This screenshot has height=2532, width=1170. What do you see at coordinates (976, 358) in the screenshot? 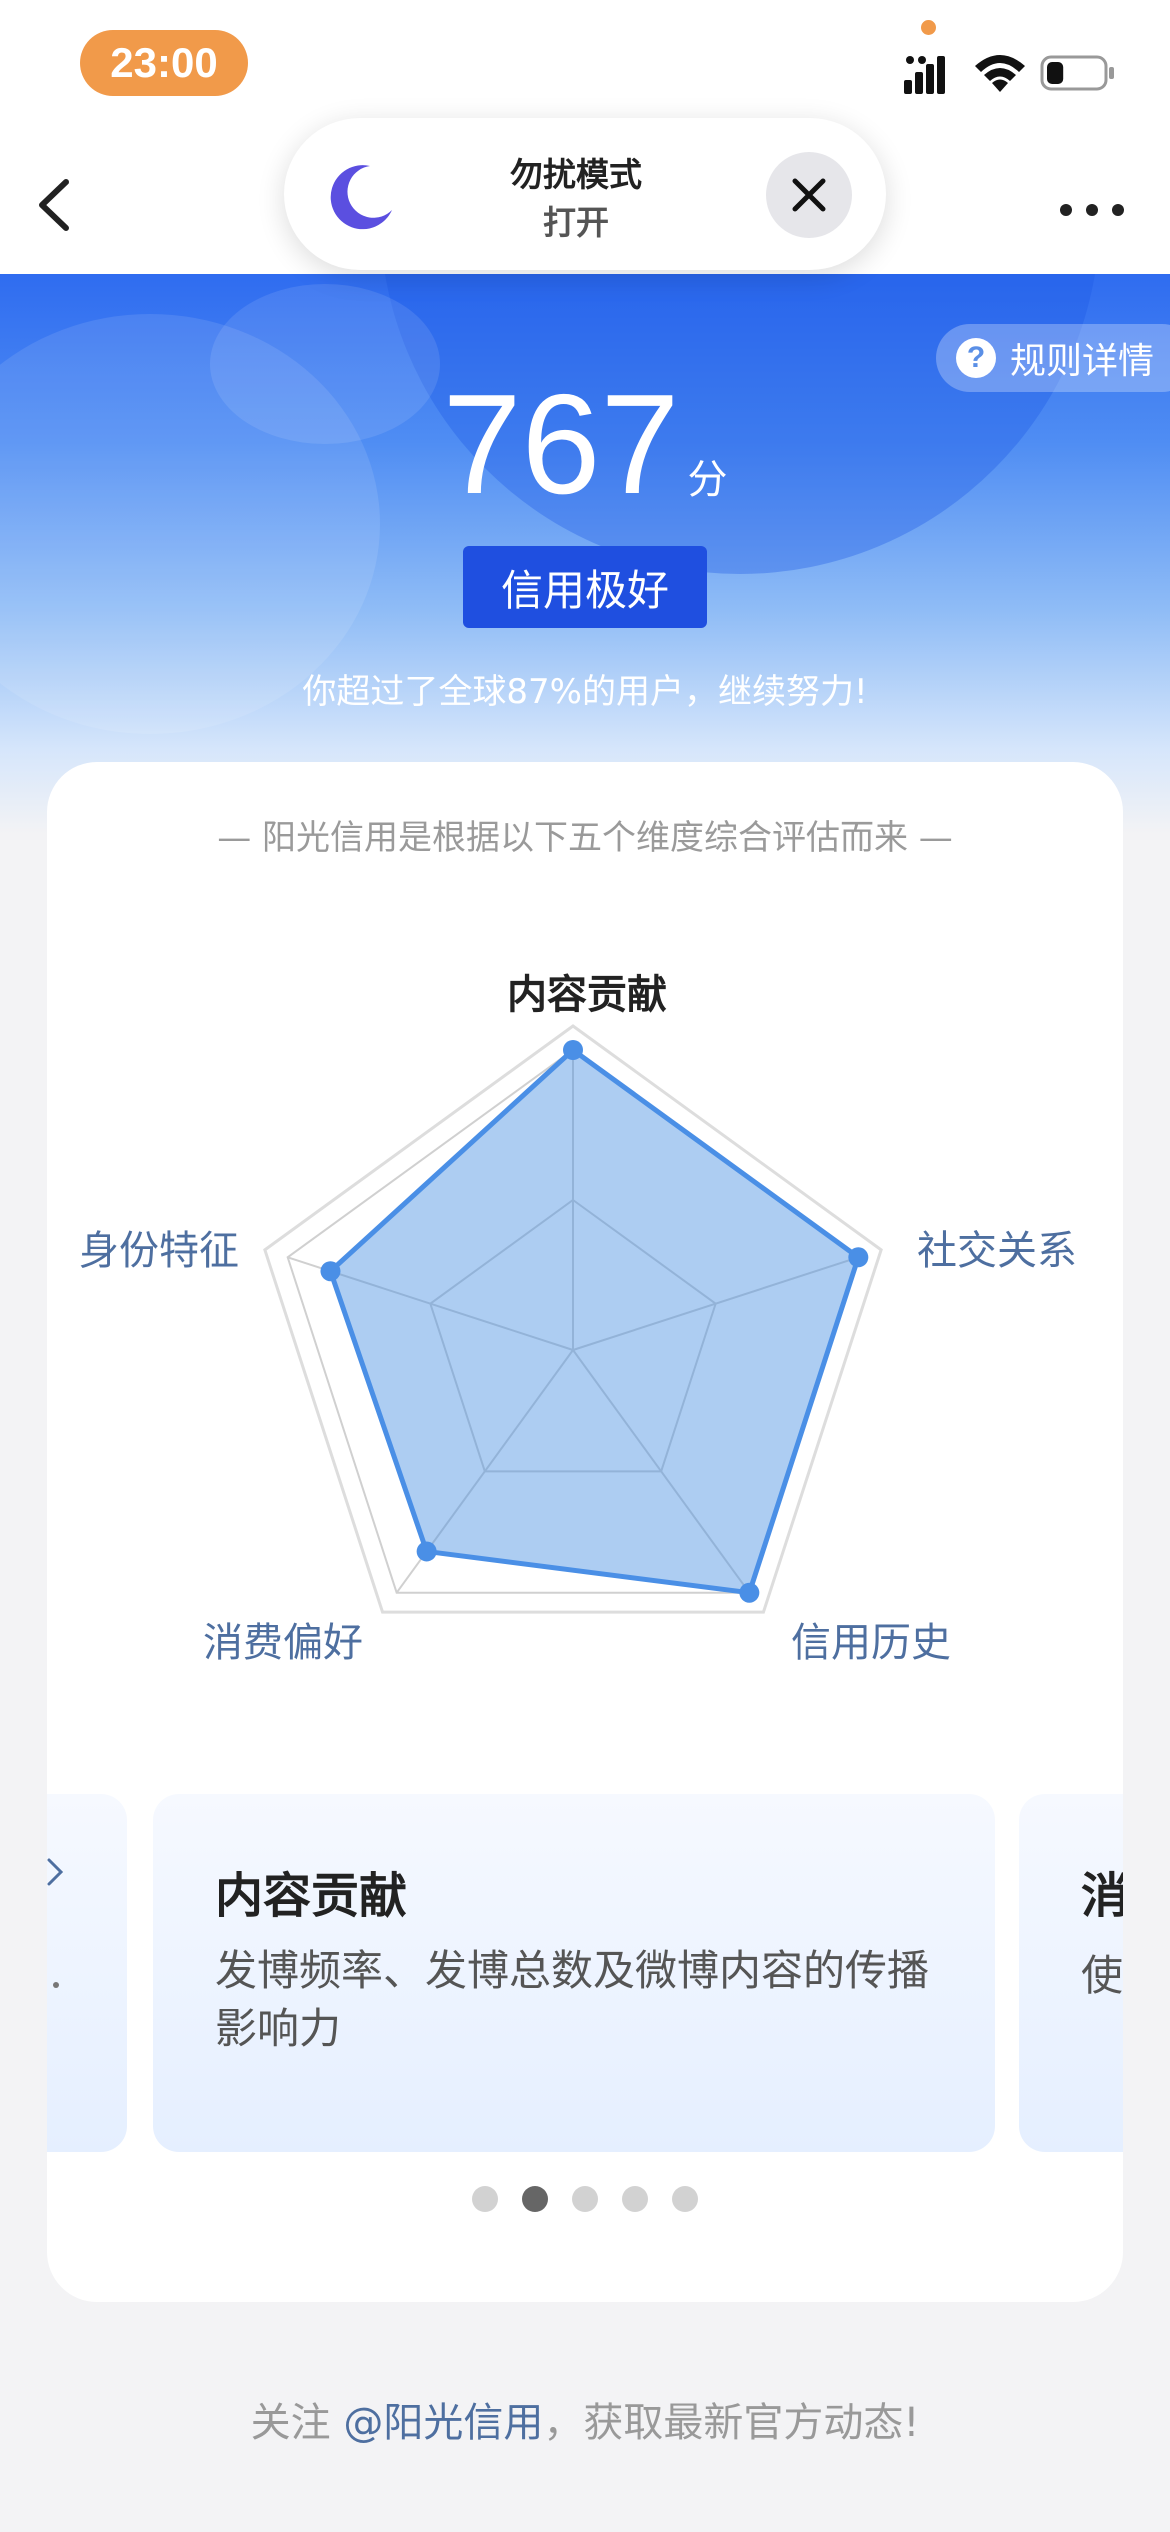
I see `help-icon: ?` at bounding box center [976, 358].